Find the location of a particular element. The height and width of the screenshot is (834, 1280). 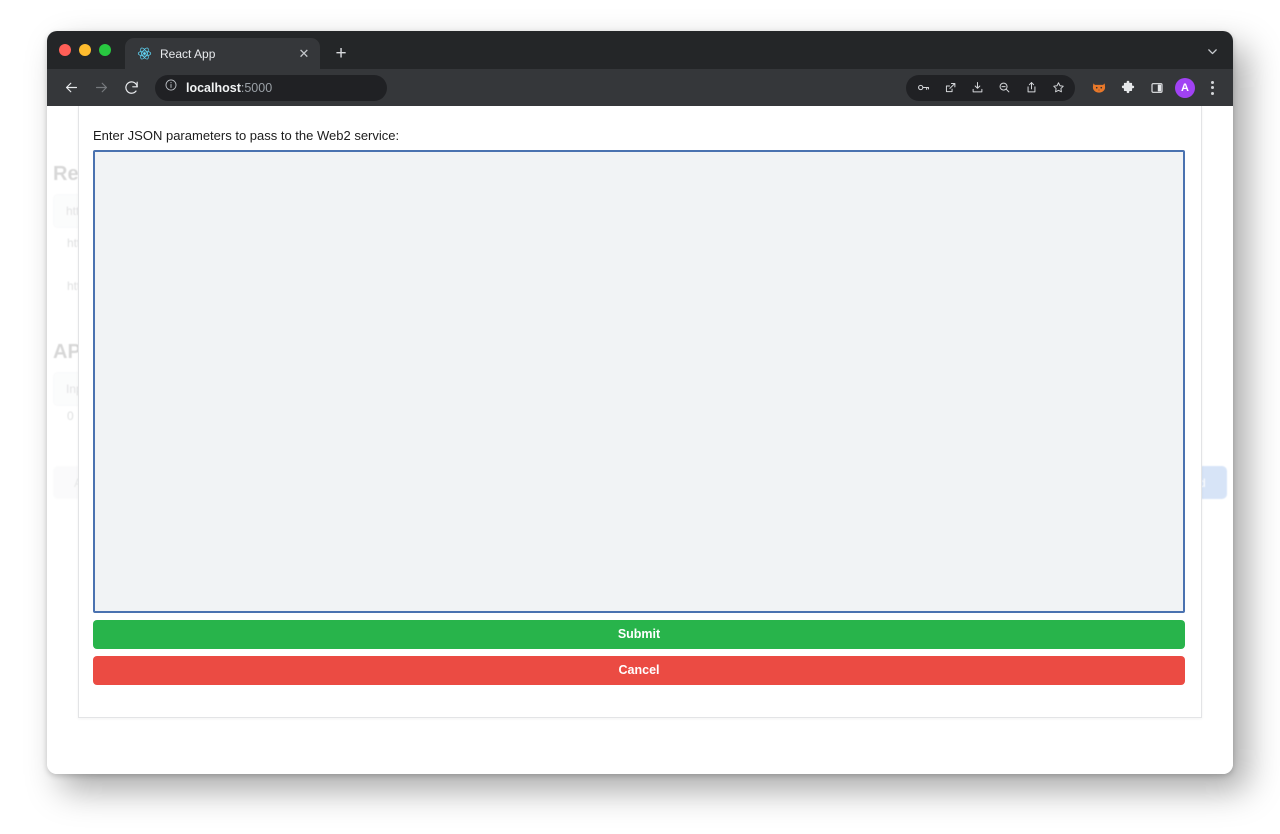

browser-toolbar: localhost:5000 A is located at coordinates (640, 87).